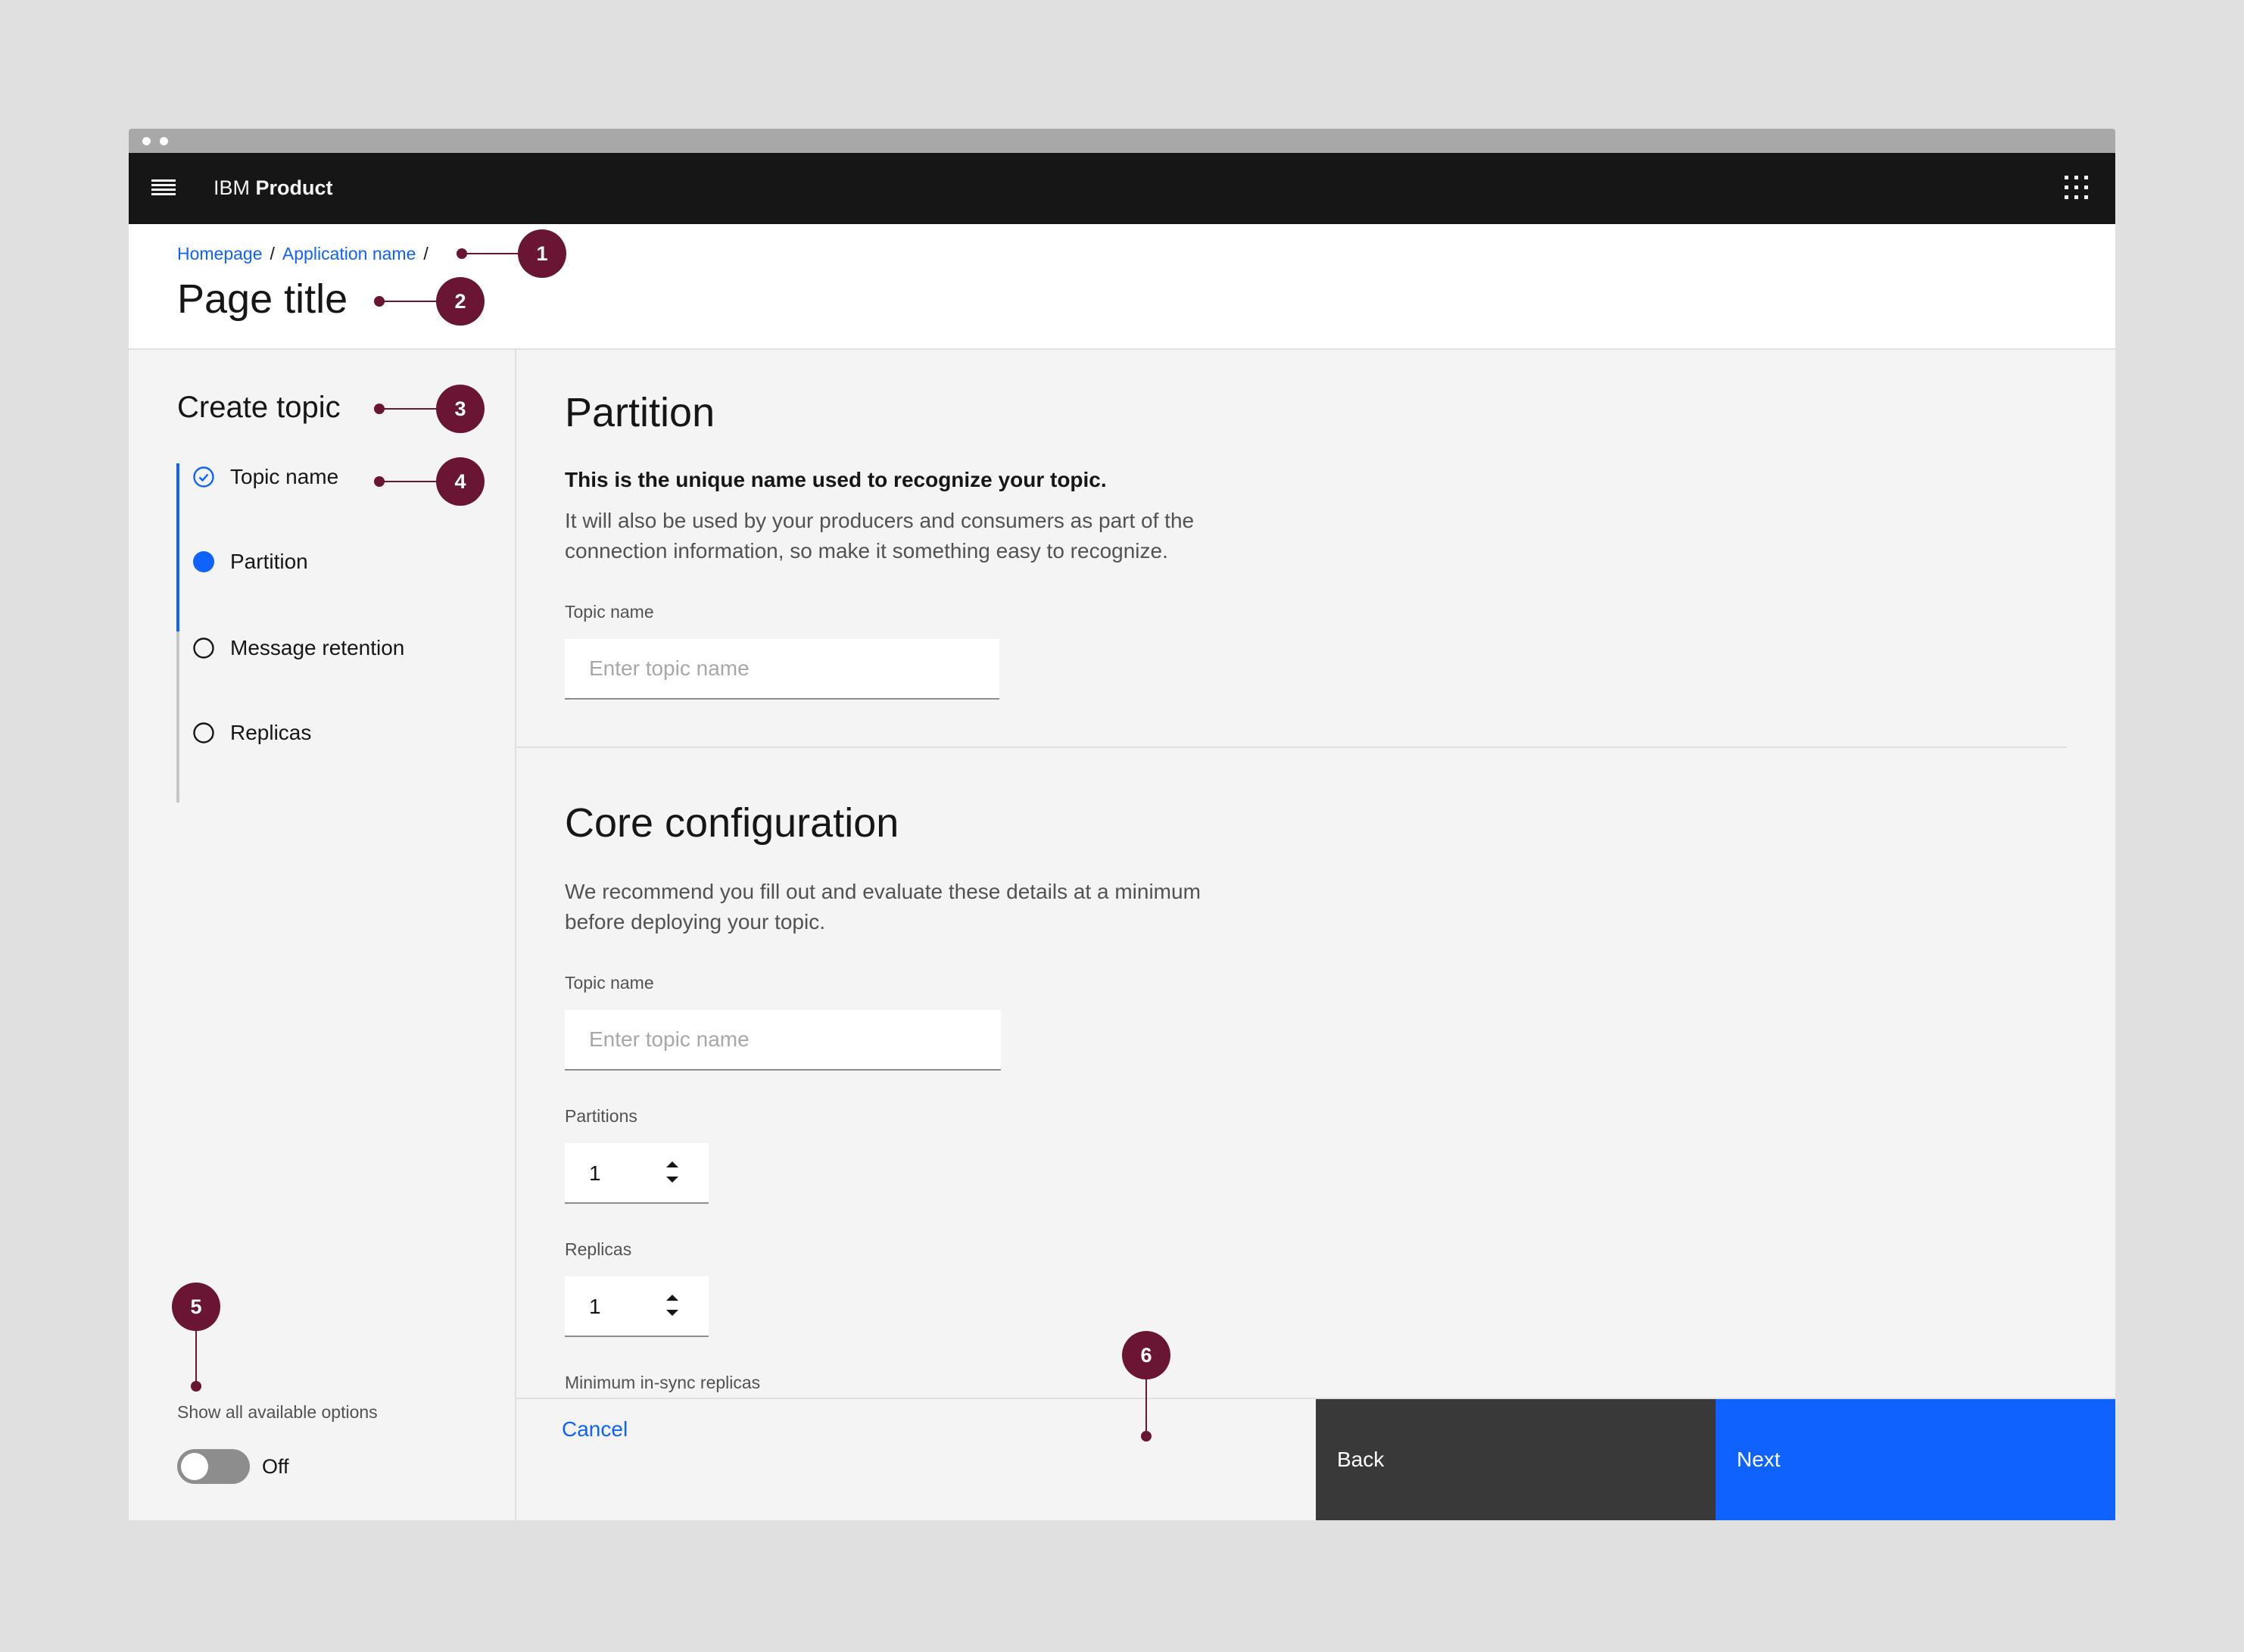 This screenshot has height=1652, width=2244. Describe the element at coordinates (1915, 1459) in the screenshot. I see `next-button: Next` at that location.